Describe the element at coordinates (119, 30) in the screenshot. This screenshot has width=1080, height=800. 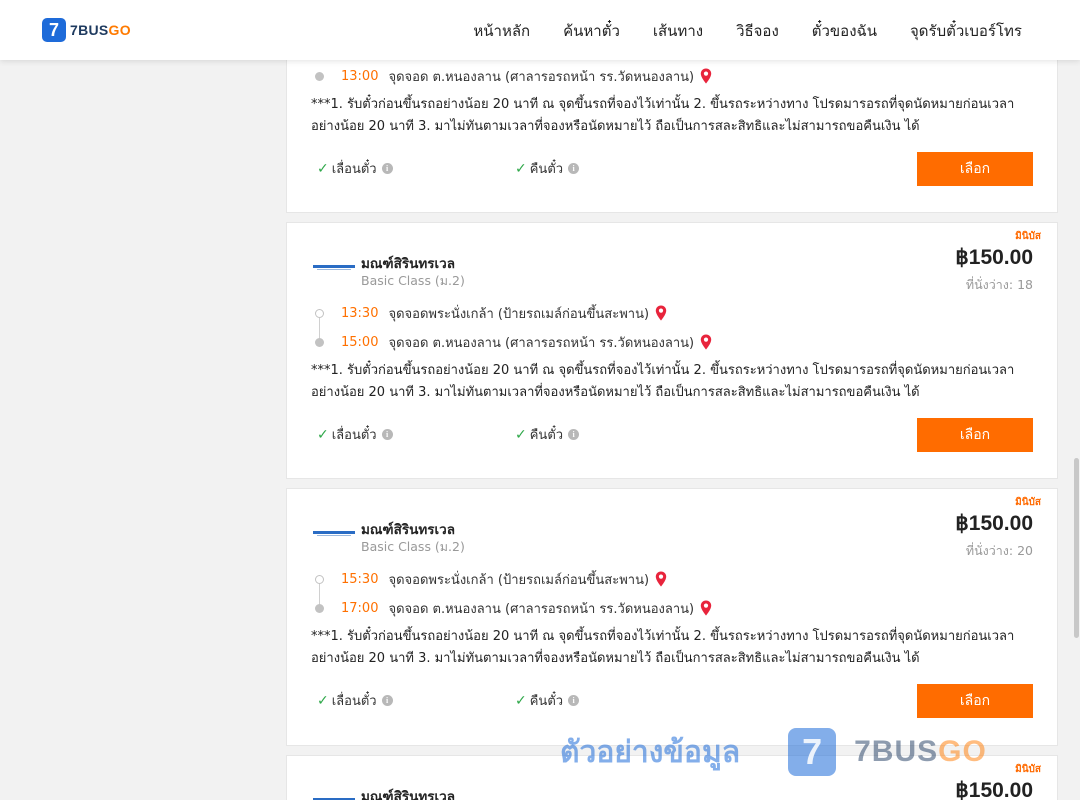
I see `logo-text-b: GO` at that location.